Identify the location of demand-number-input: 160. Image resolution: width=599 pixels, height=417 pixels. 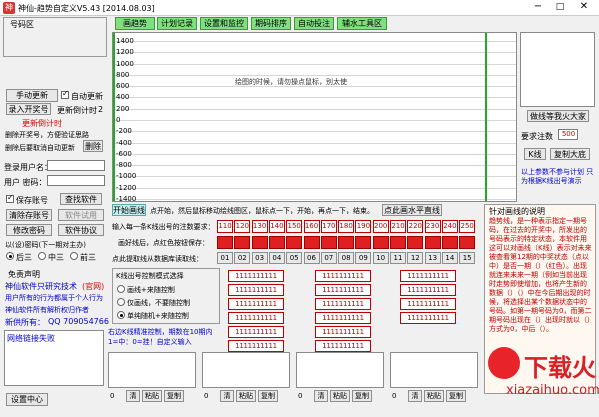
(311, 226).